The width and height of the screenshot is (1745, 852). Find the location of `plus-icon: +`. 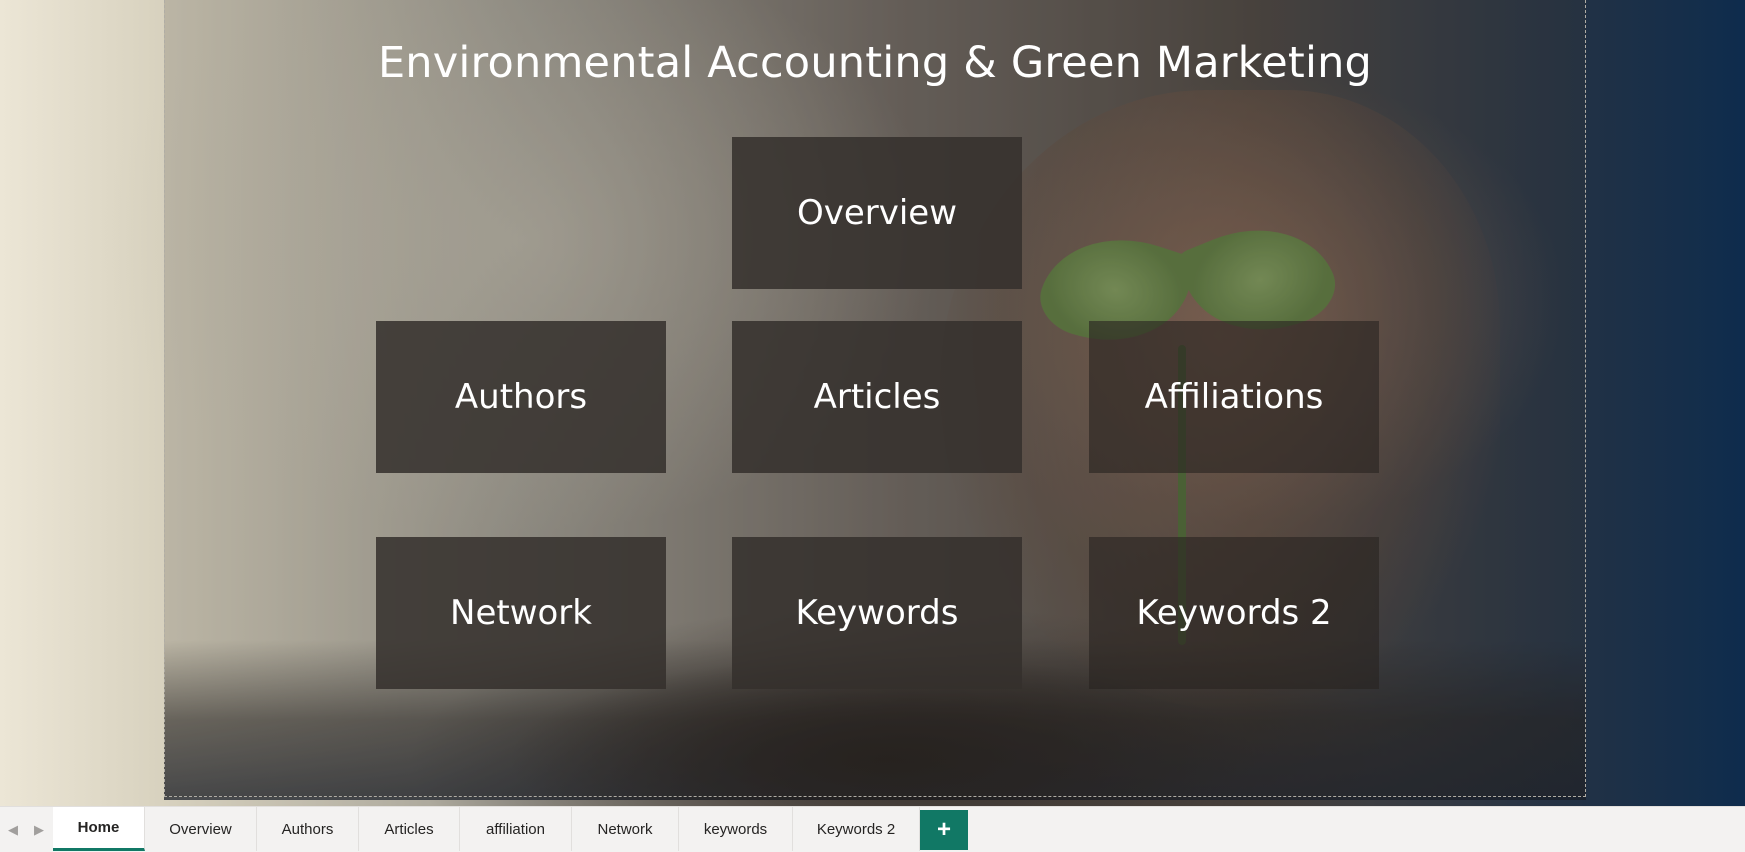

plus-icon: + is located at coordinates (944, 830).